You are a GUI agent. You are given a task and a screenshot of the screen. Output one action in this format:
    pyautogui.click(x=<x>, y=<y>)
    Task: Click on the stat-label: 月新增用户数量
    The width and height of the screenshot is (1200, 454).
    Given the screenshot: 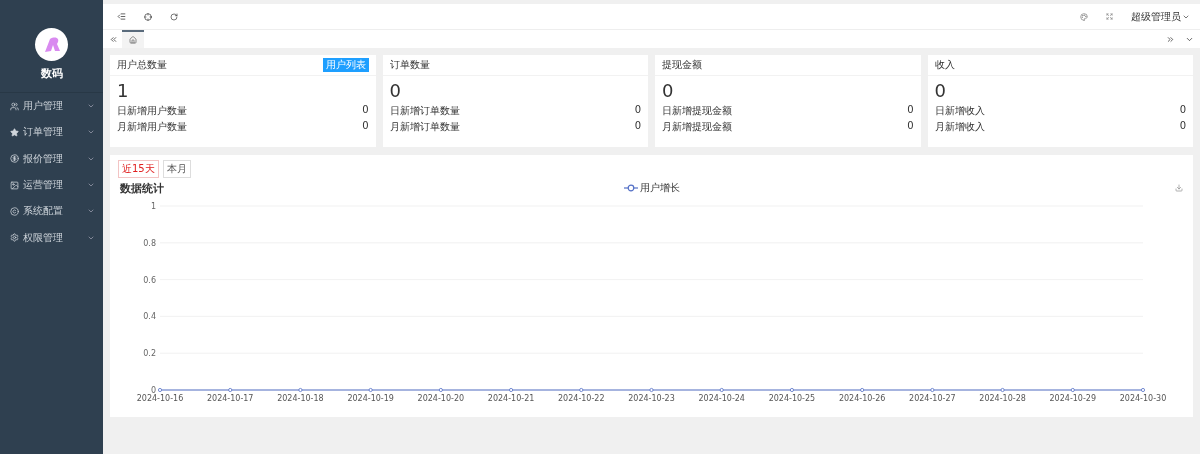 What is the action you would take?
    pyautogui.click(x=152, y=127)
    